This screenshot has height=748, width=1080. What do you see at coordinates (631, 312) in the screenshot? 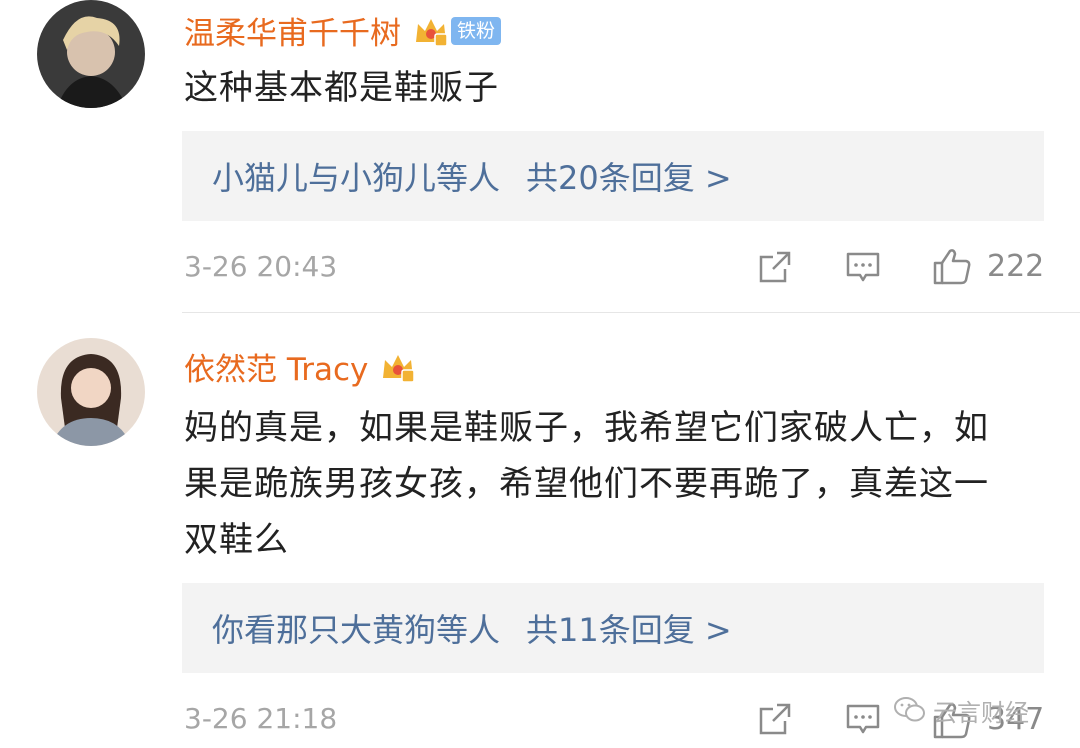
I see `divider` at bounding box center [631, 312].